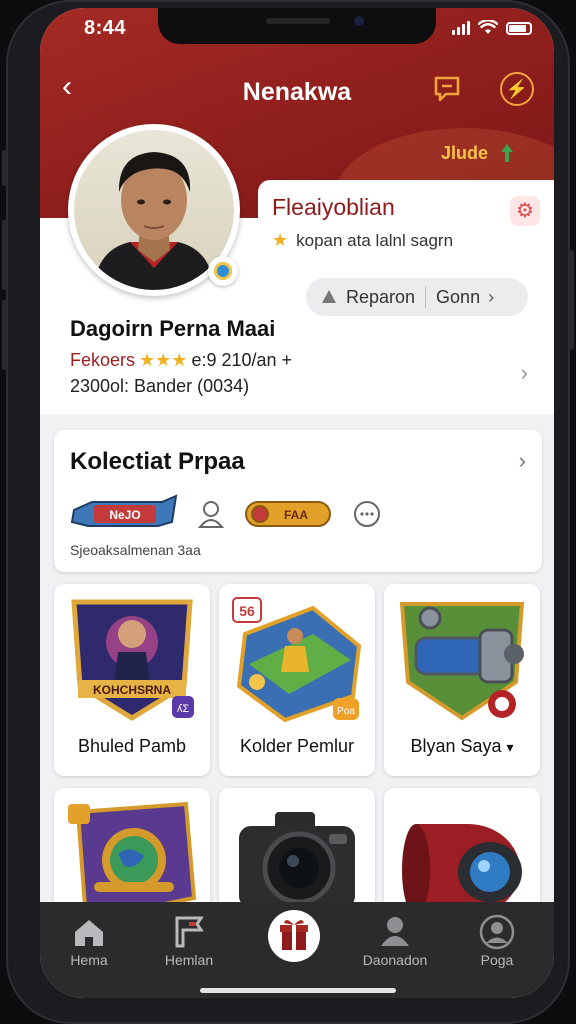 The width and height of the screenshot is (576, 1024). Describe the element at coordinates (461, 28) in the screenshot. I see `signal-icon` at that location.